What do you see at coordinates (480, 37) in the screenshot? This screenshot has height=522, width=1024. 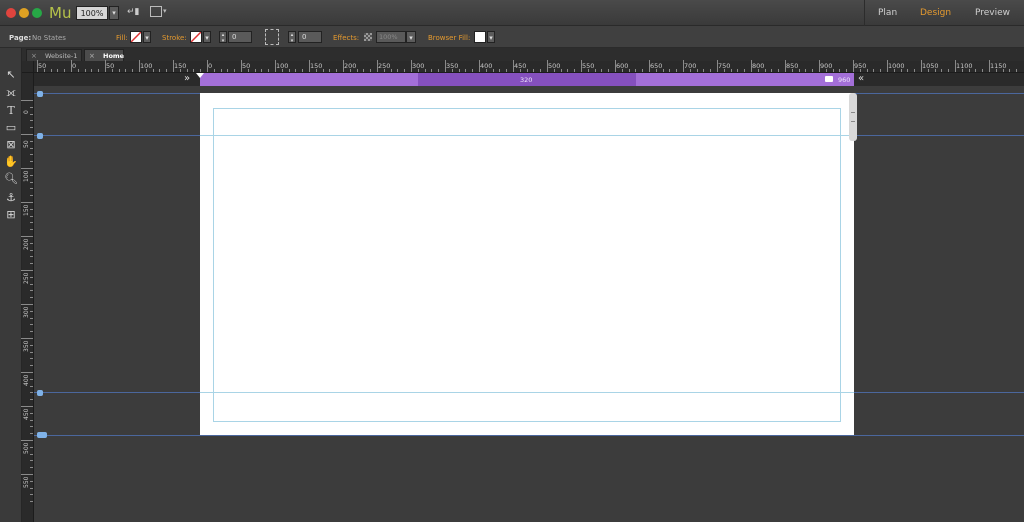 I see `browser-fill-swatch` at bounding box center [480, 37].